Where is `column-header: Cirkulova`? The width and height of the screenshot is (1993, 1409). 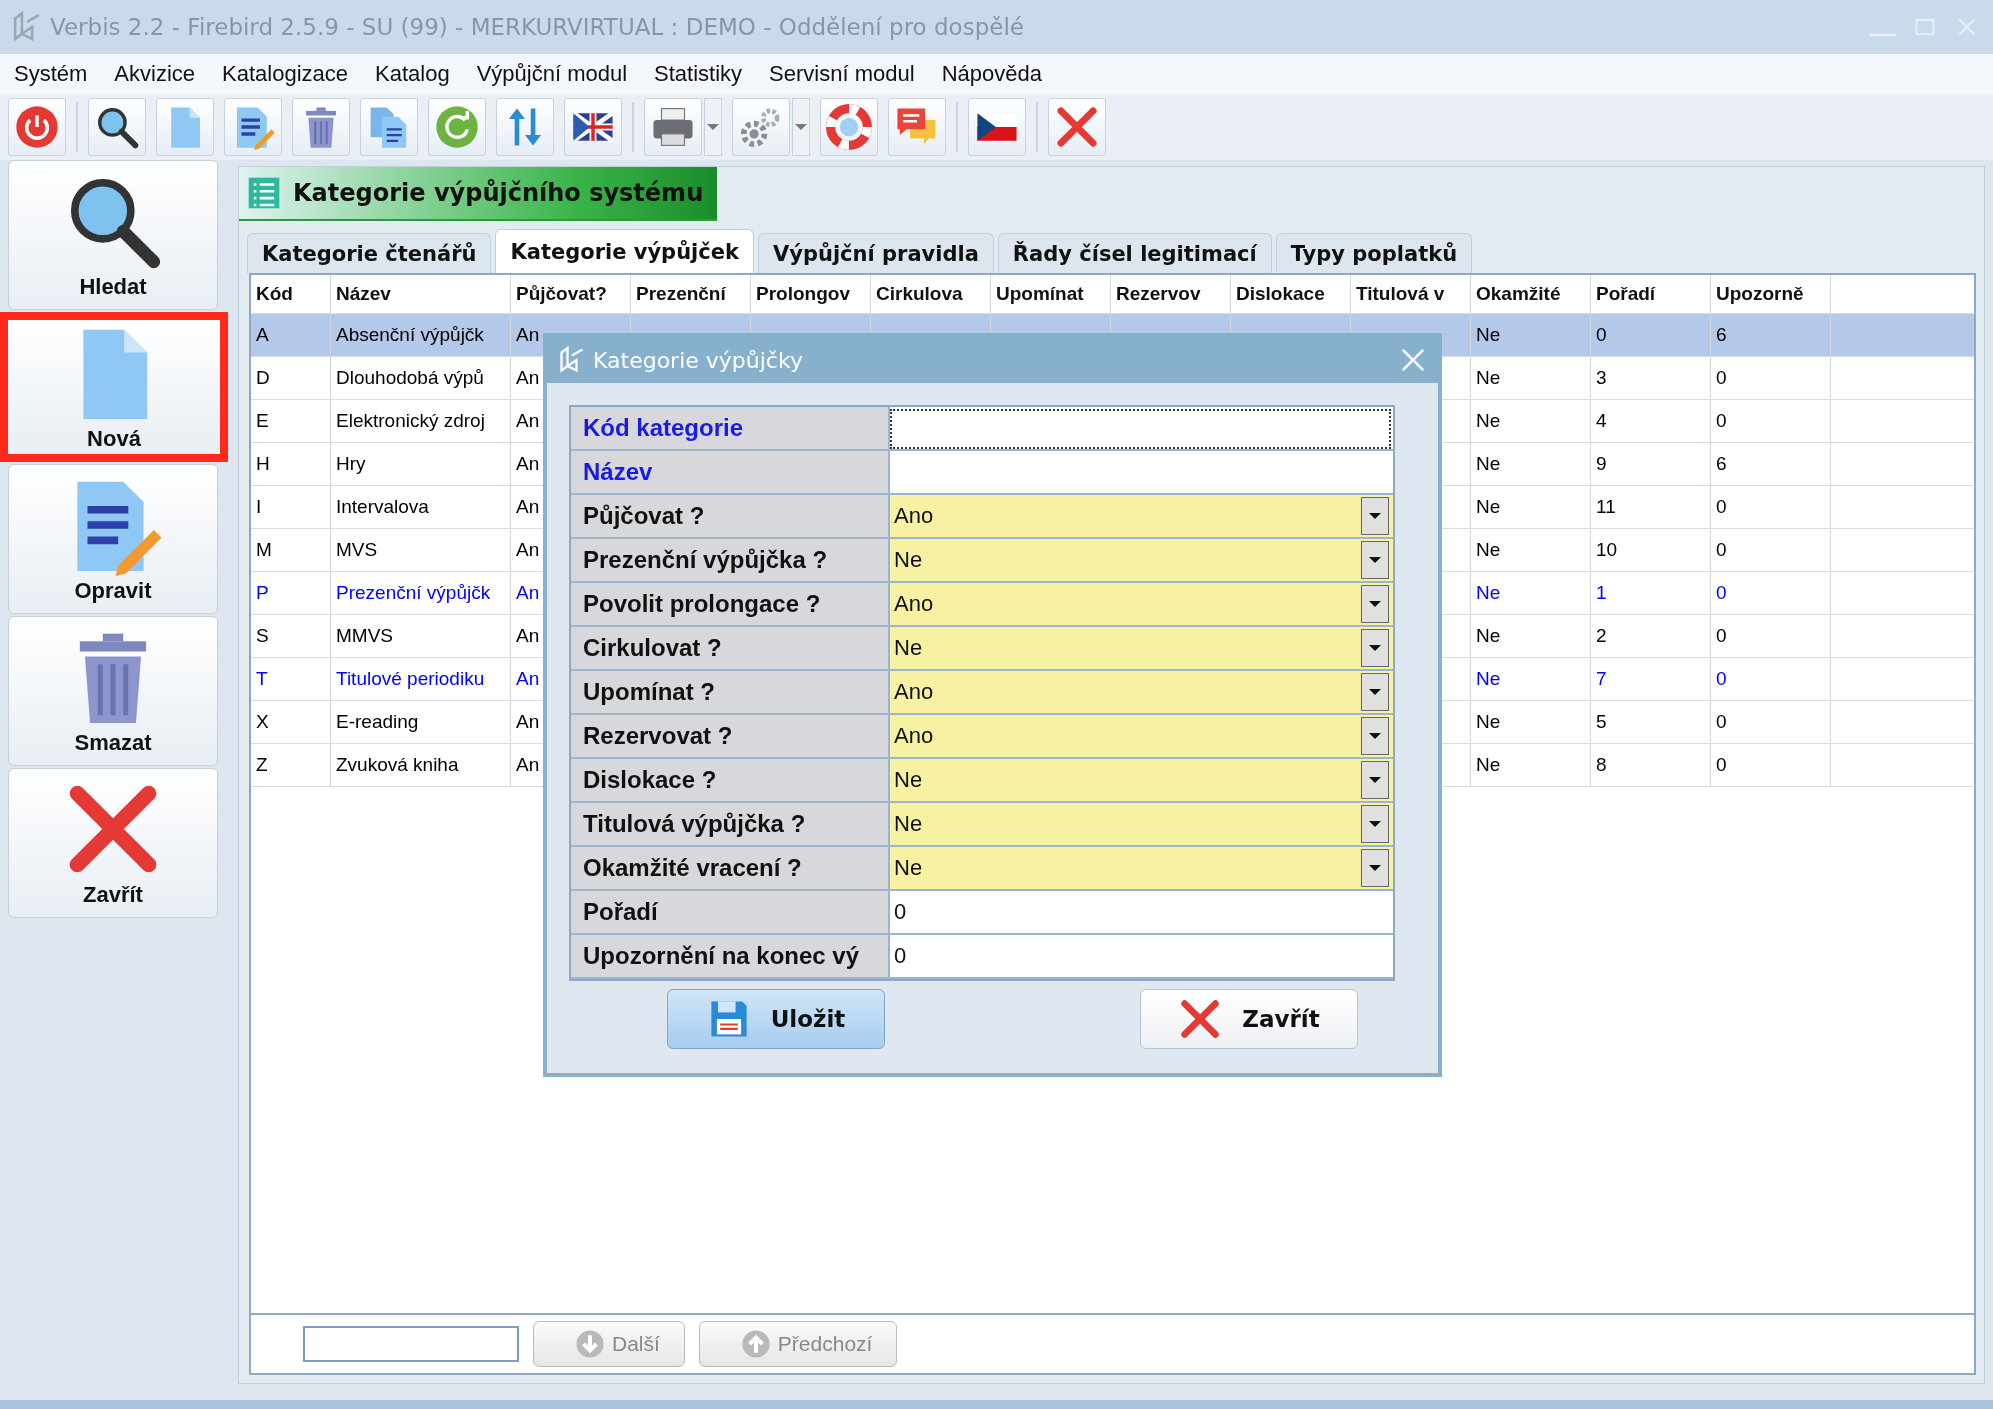
column-header: Cirkulova is located at coordinates (931, 294).